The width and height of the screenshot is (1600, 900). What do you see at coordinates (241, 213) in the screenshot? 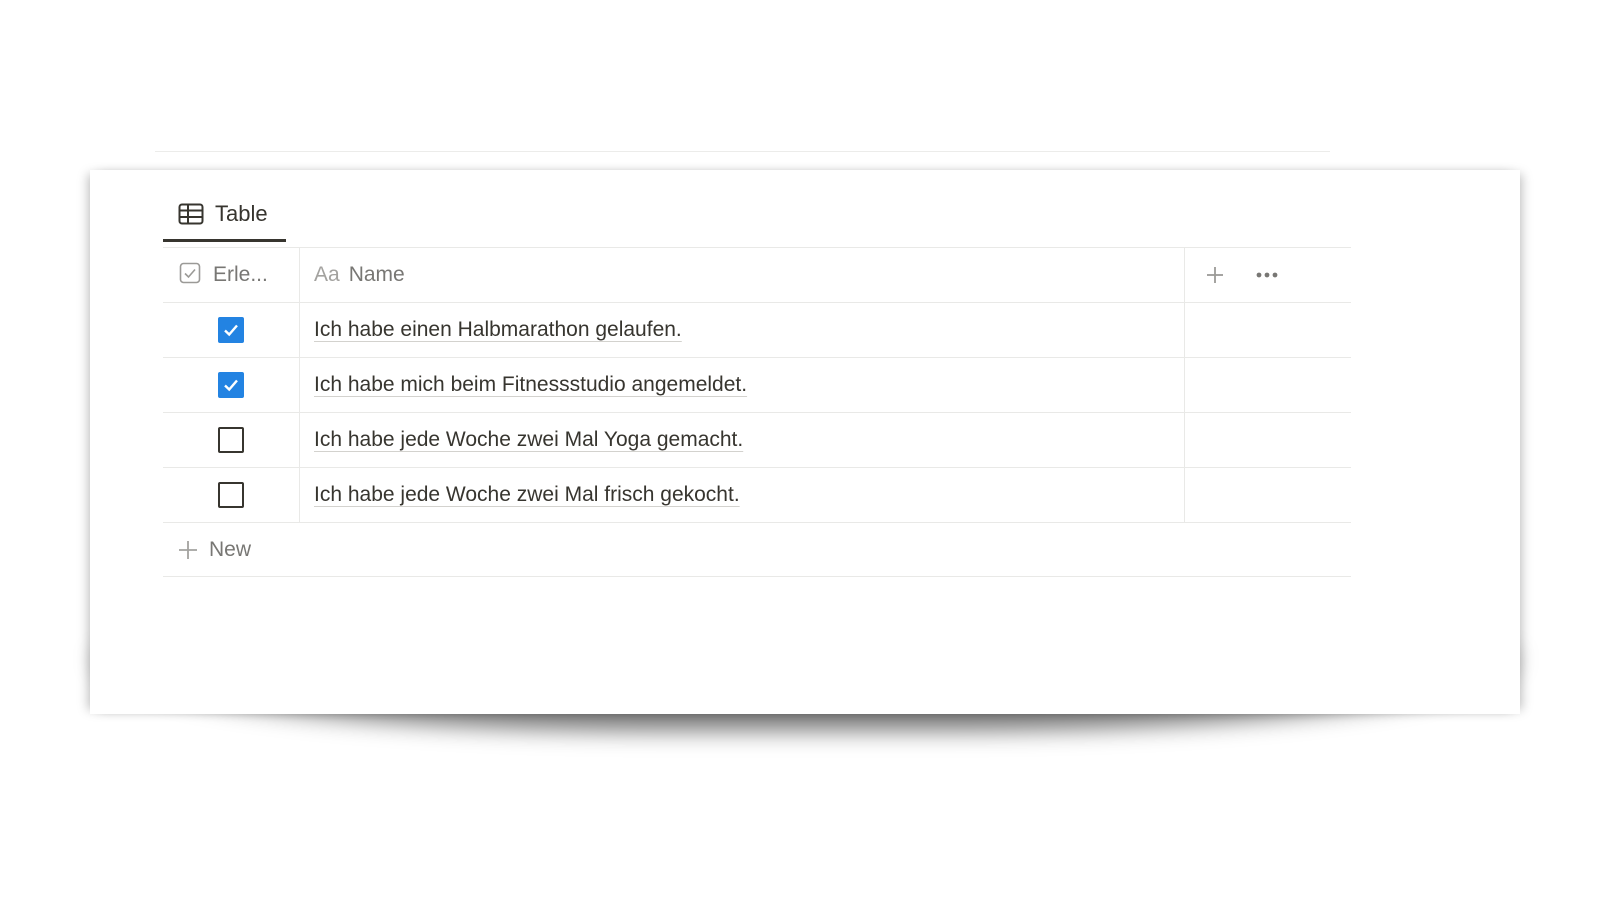
I see `tab-label: Table` at bounding box center [241, 213].